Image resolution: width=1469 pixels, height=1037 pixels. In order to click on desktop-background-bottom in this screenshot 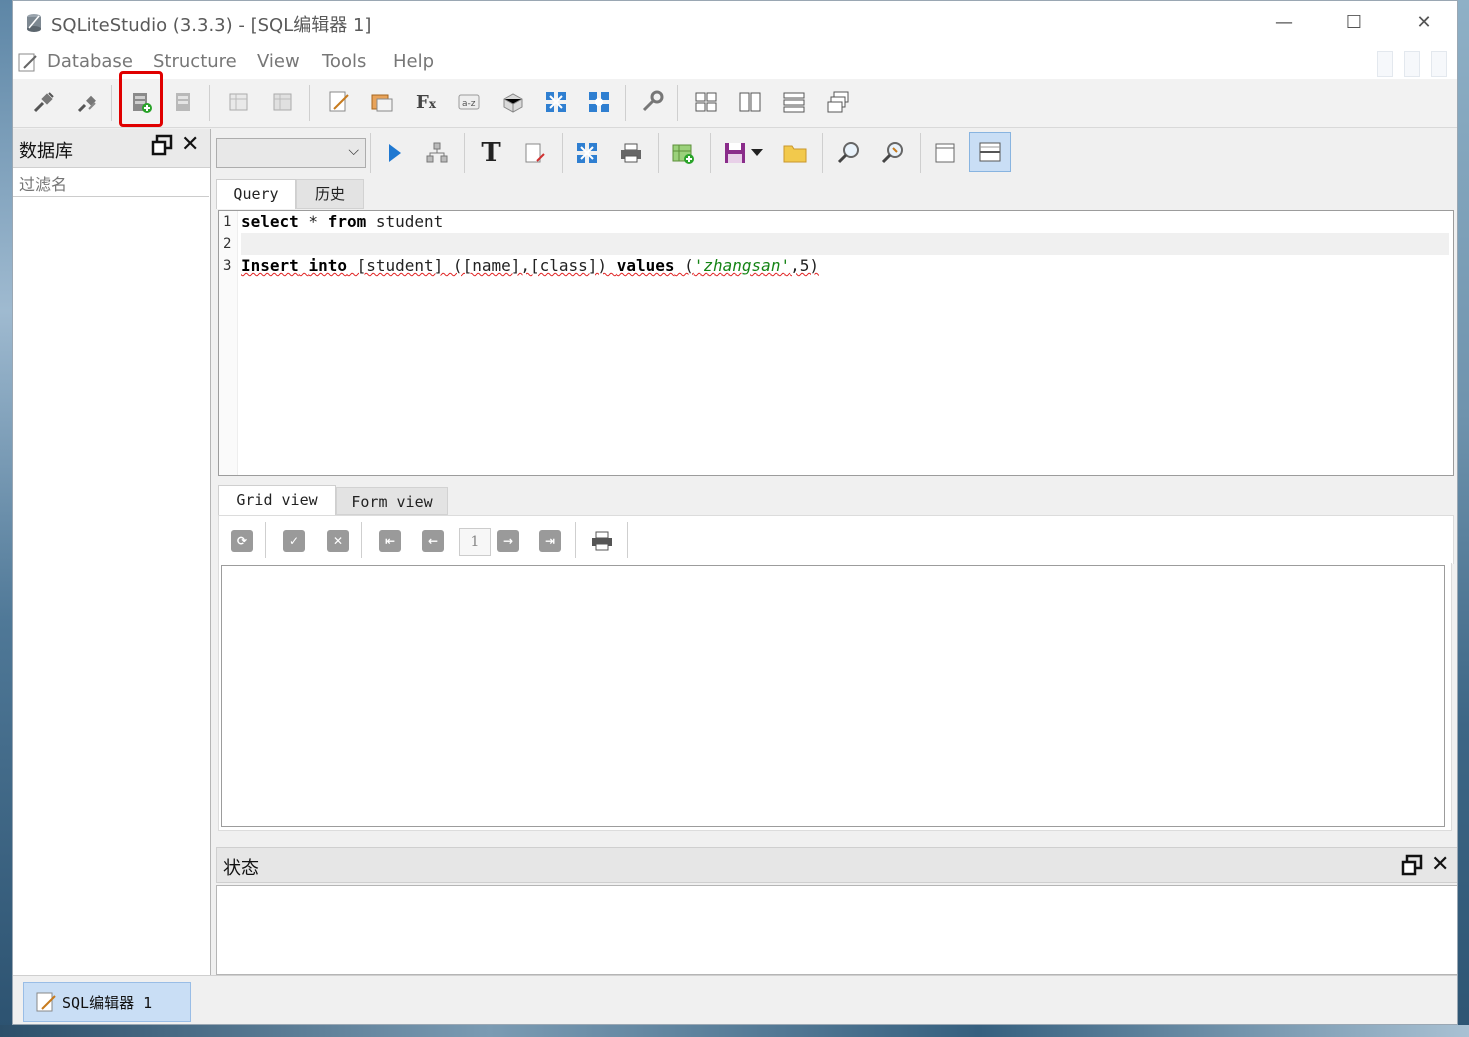, I will do `click(734, 1031)`.